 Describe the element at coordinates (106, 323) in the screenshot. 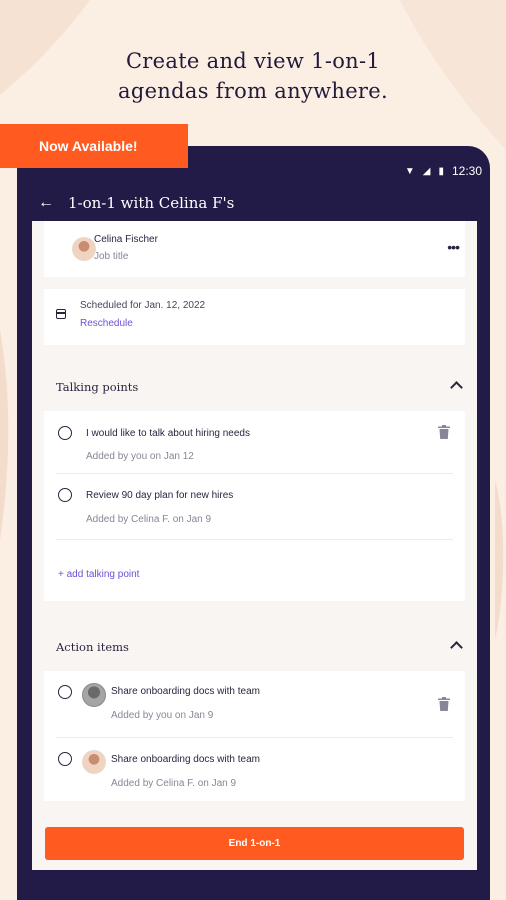

I see `reschedule-link: Reschedule` at that location.